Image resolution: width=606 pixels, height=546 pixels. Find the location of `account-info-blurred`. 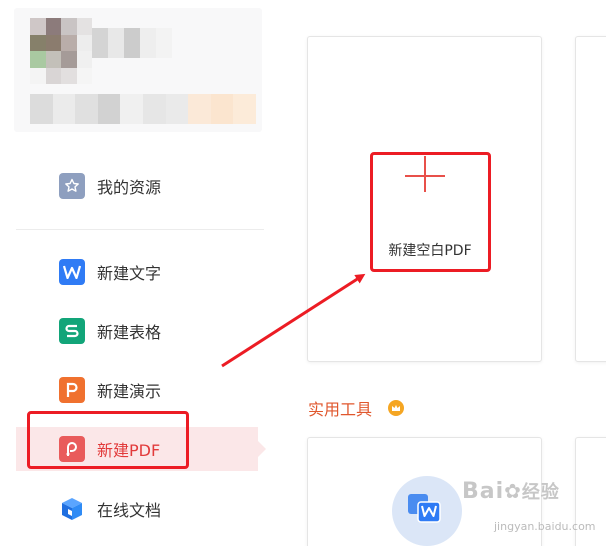

account-info-blurred is located at coordinates (143, 109).